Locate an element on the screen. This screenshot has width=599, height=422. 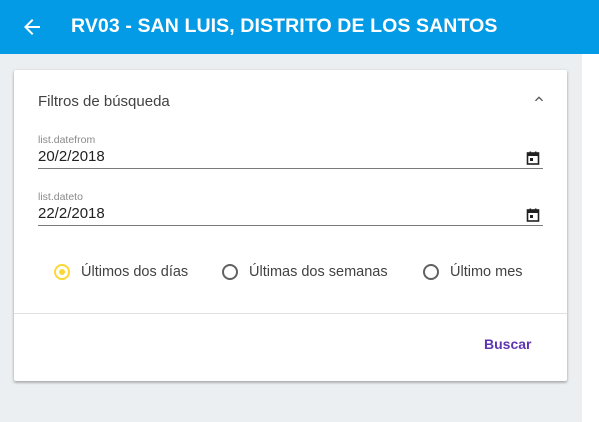
chevron-up-icon is located at coordinates (539, 99).